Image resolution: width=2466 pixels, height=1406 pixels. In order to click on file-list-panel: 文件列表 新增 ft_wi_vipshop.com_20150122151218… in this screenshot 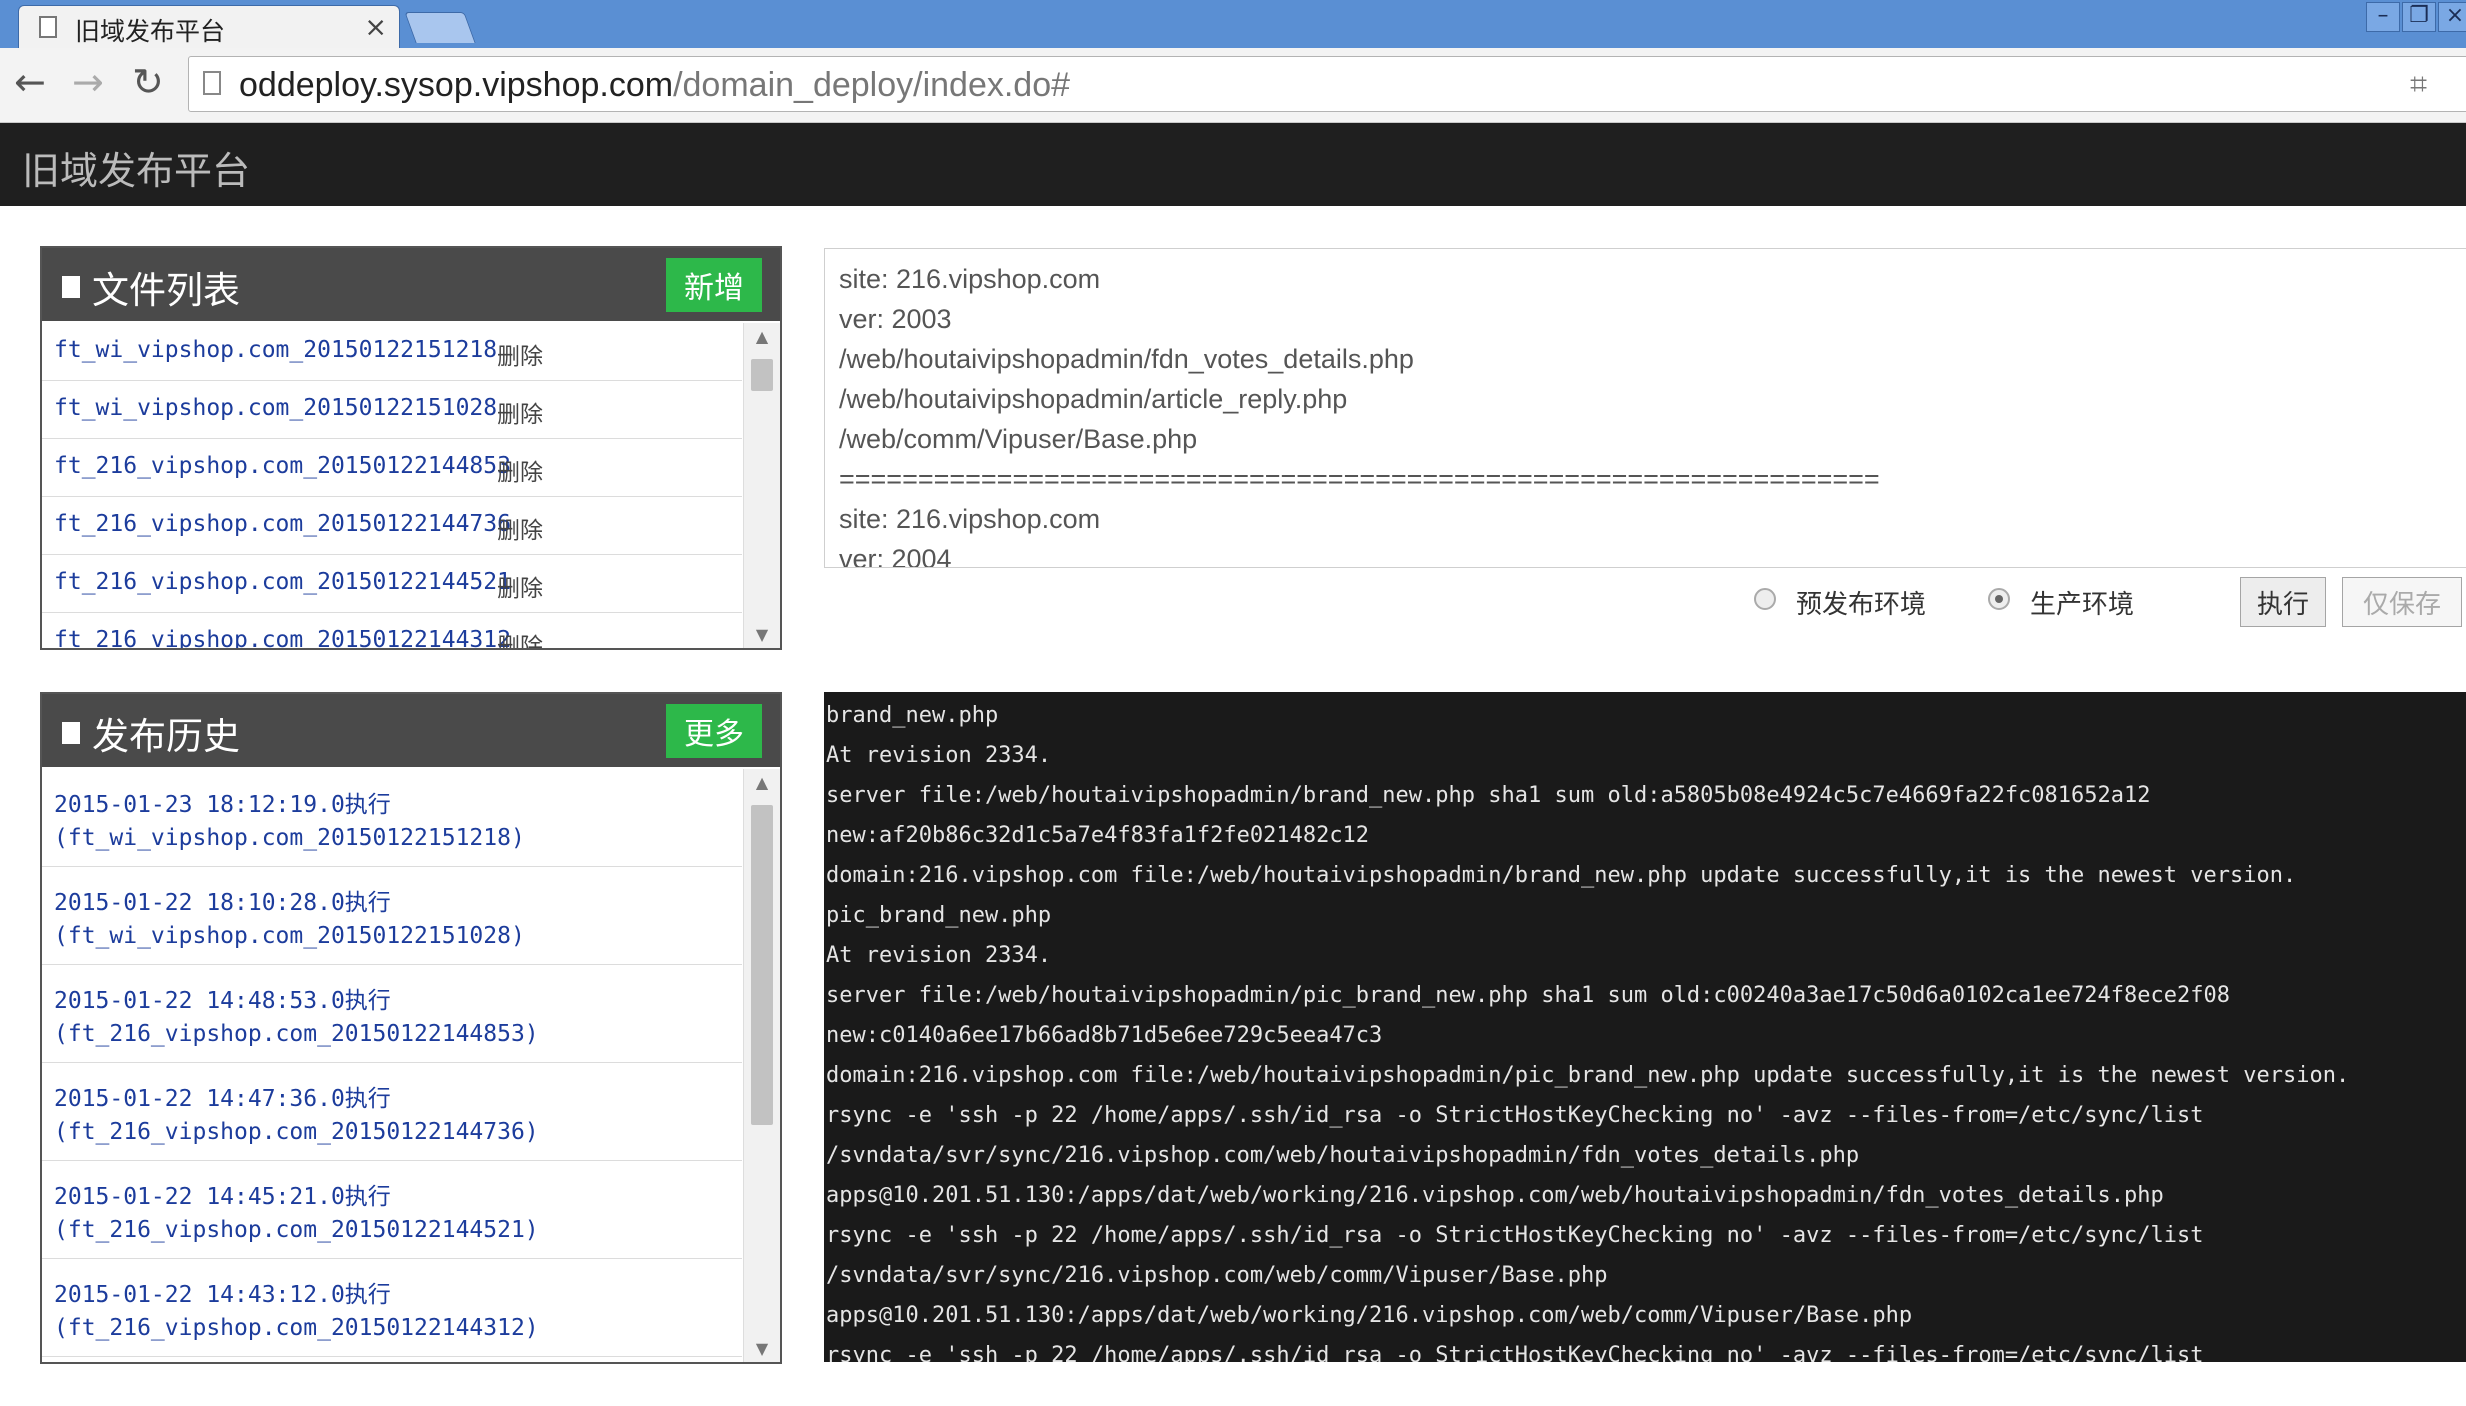, I will do `click(411, 448)`.